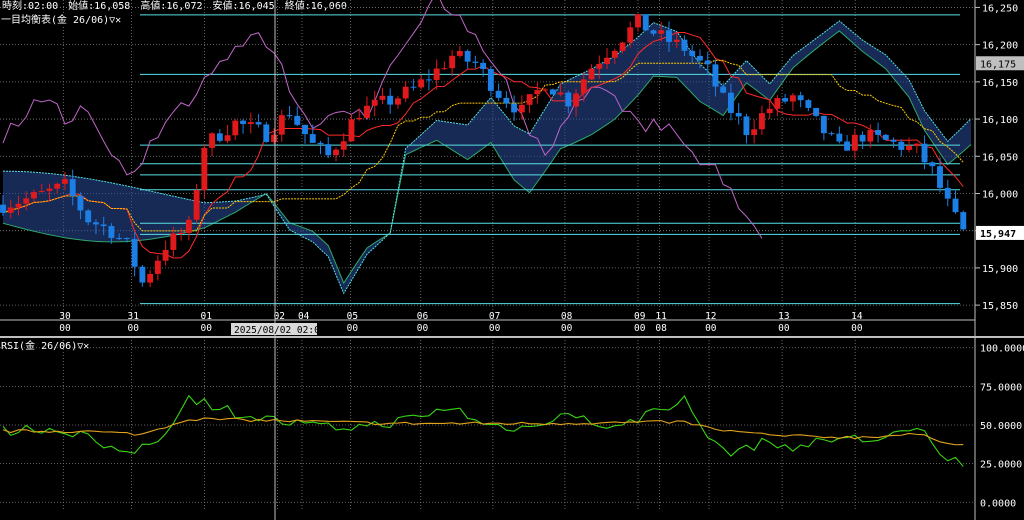 This screenshot has height=520, width=1024. I want to click on rsi-axis-tick-label: 25.0000, so click(1001, 465).